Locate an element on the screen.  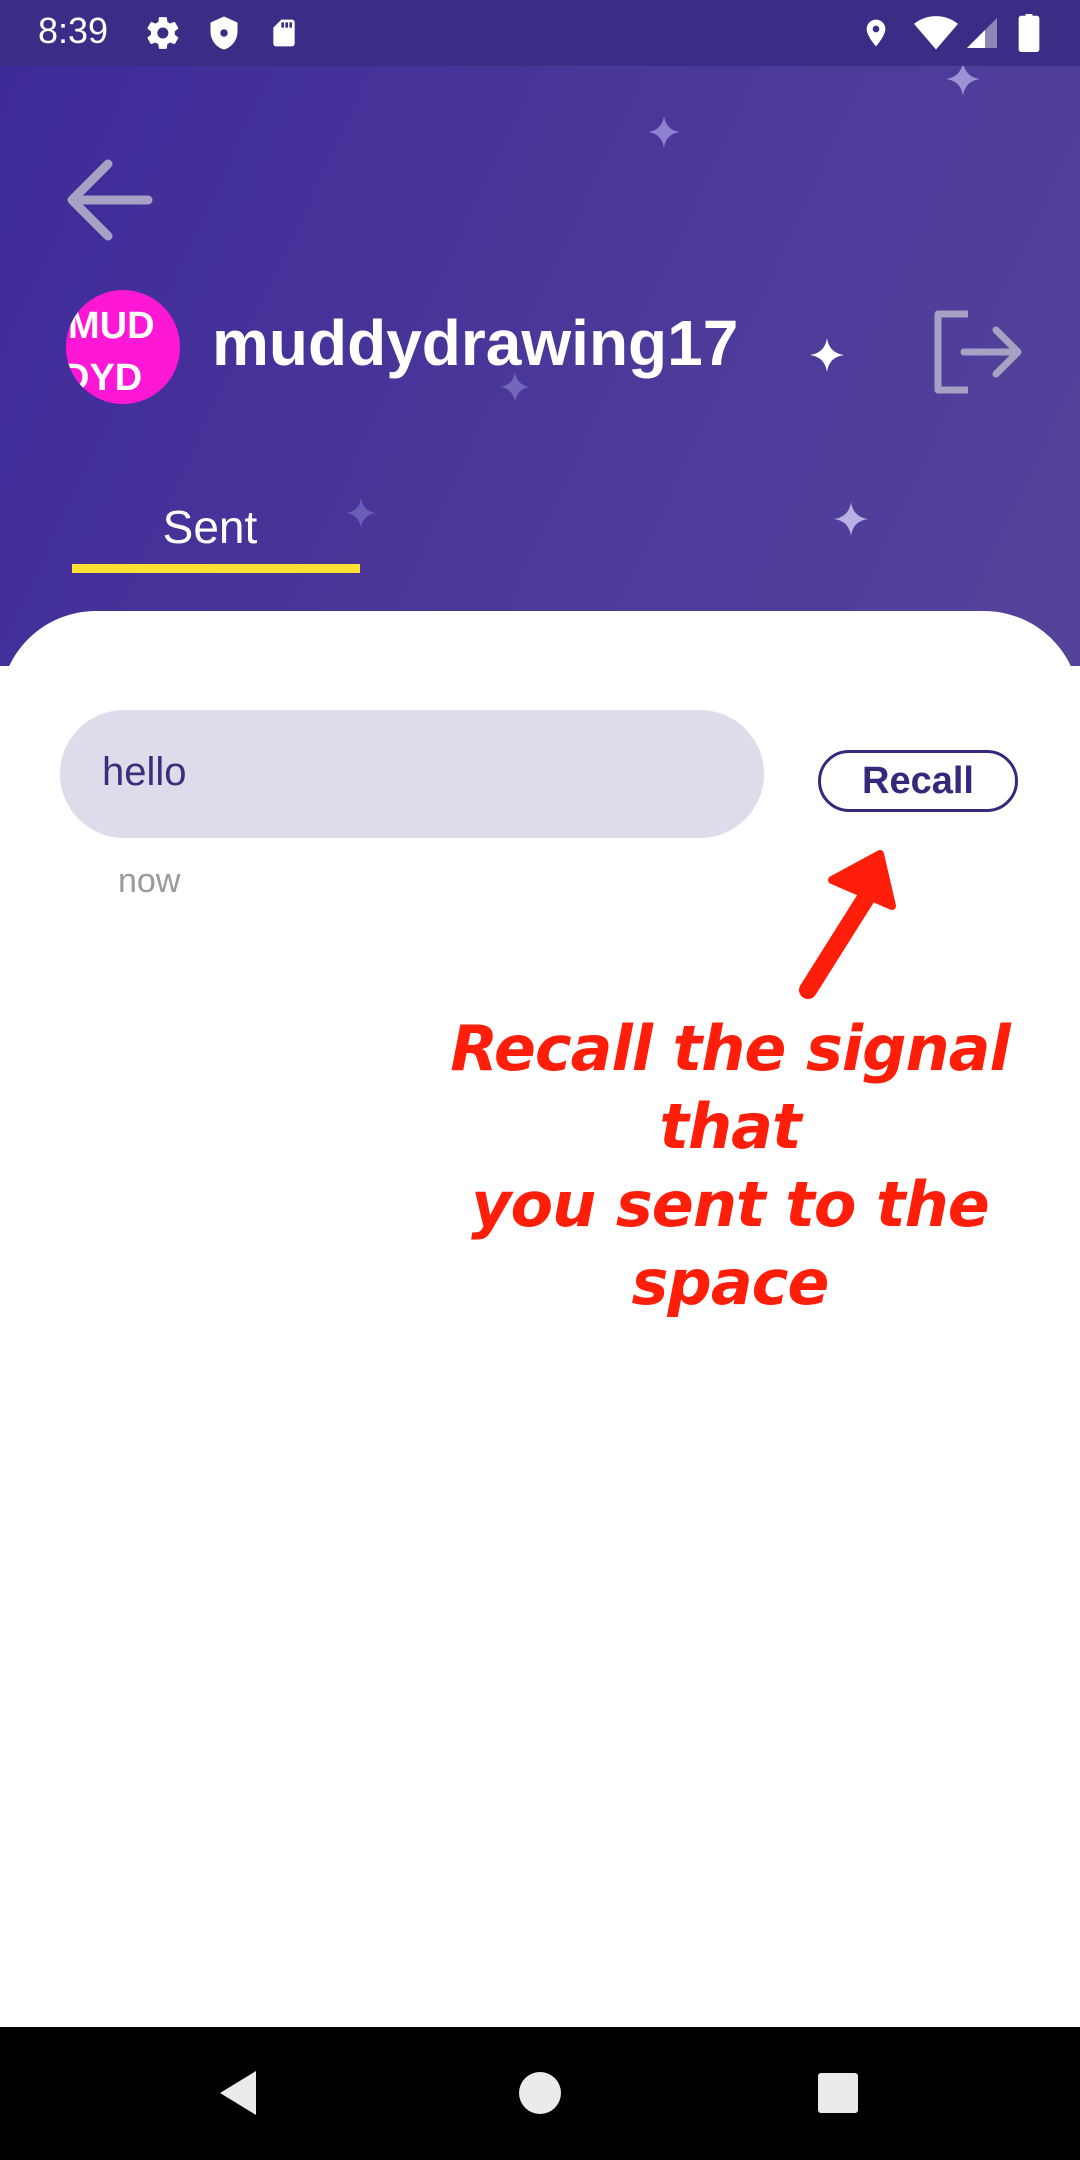
avatar-initials-bottom: DYD is located at coordinates (104, 378).